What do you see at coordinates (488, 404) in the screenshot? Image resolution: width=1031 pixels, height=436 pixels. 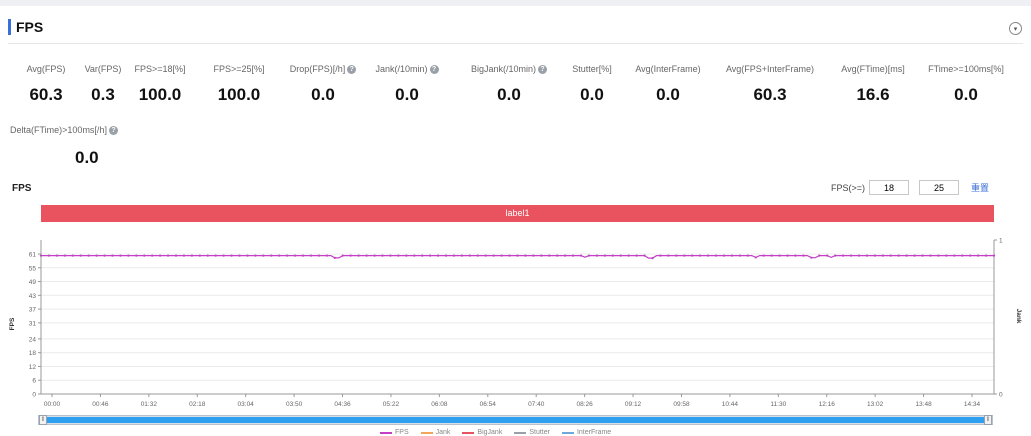 I see `x-tick-label: 06:54` at bounding box center [488, 404].